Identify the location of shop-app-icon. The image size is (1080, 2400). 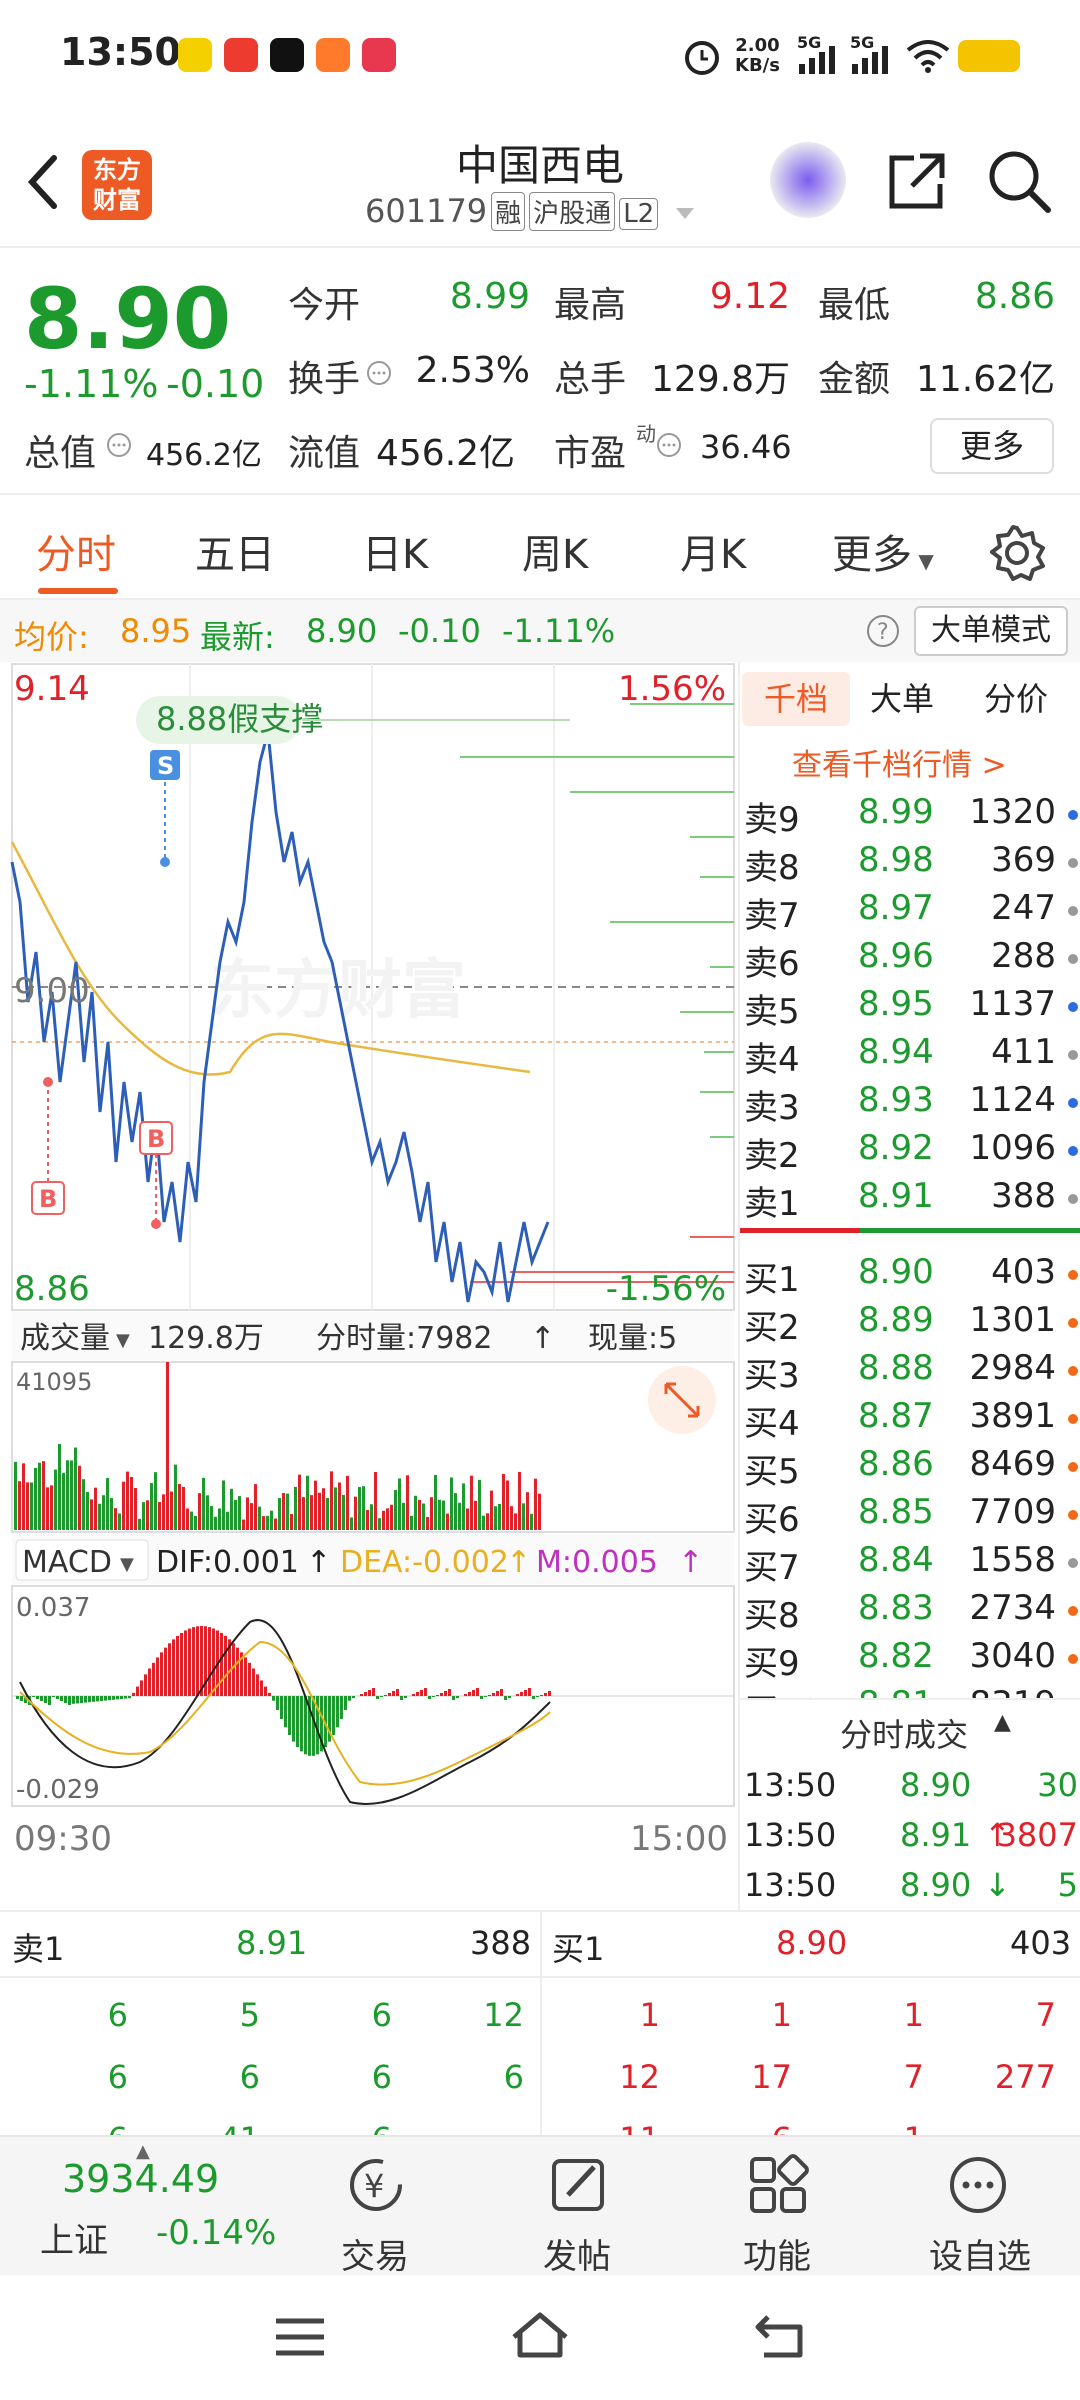
(379, 55).